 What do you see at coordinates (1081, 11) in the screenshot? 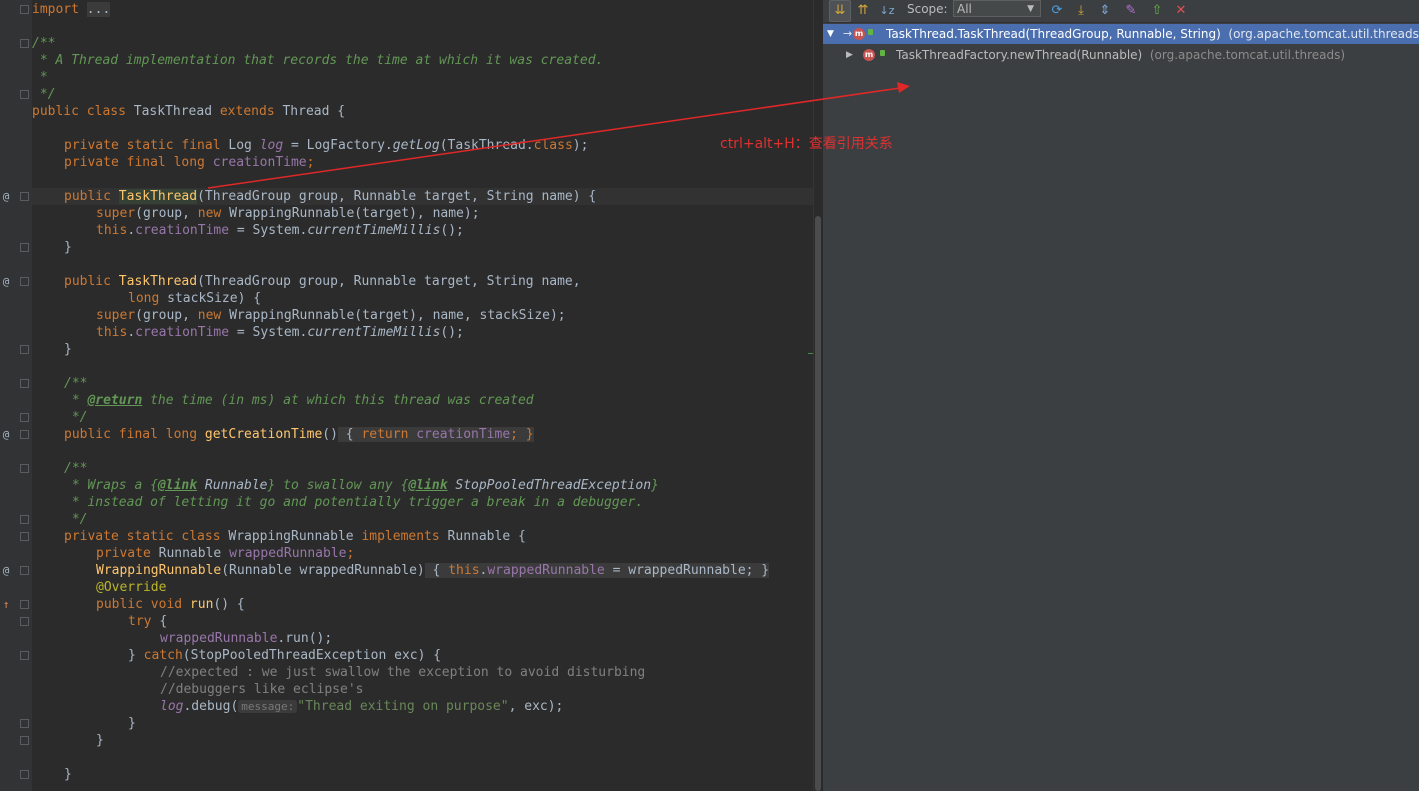
I see `autoscroll-to-source-icon: ⤓` at bounding box center [1081, 11].